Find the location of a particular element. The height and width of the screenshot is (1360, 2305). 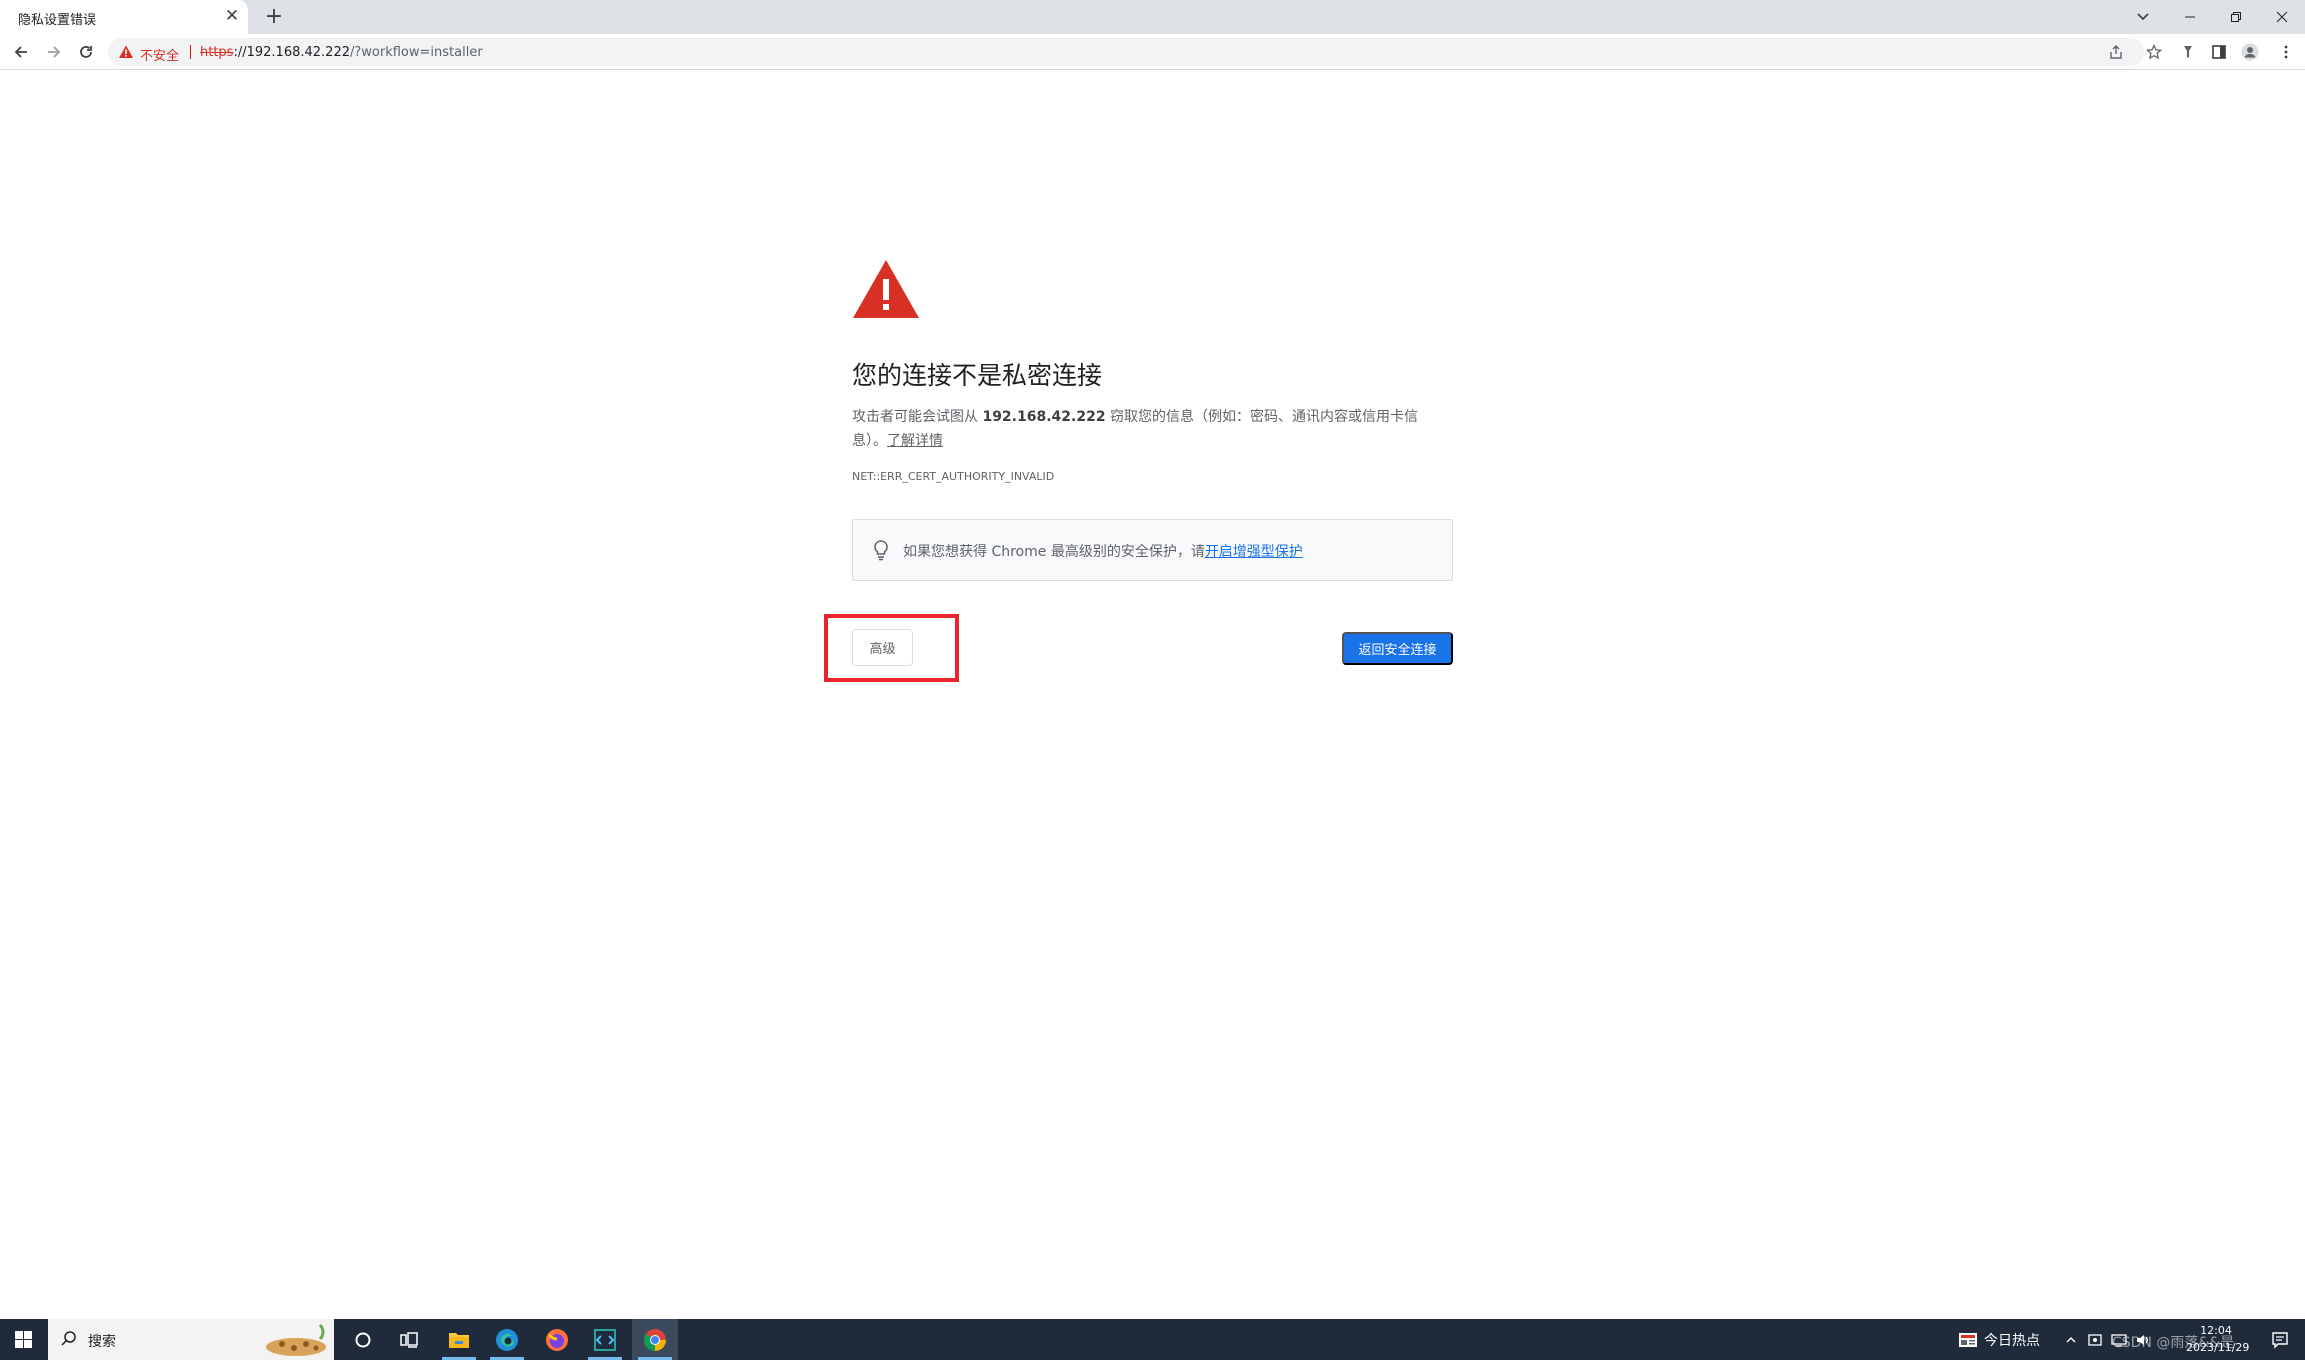

close-icon: ✕ is located at coordinates (232, 16).